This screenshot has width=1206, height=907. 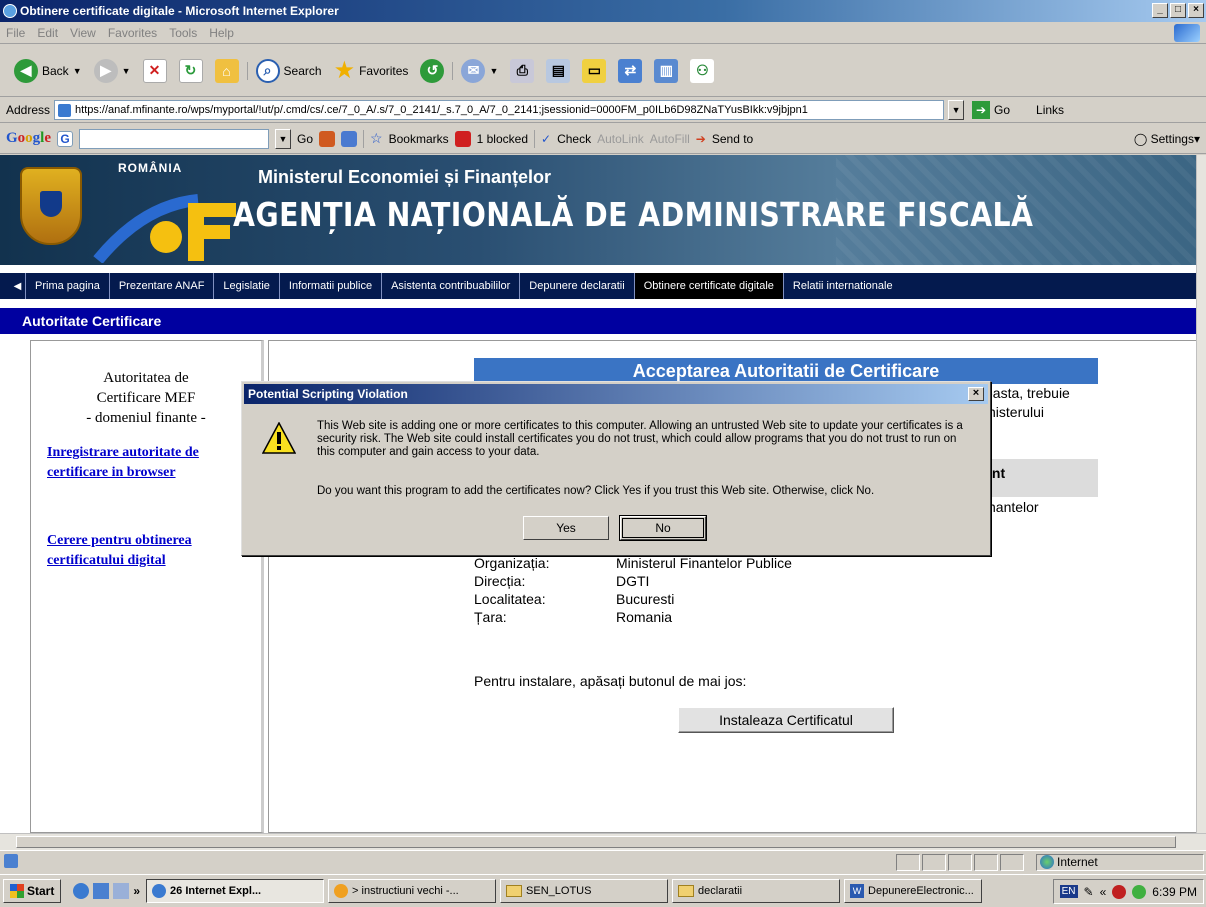 I want to click on task-sen-lotus: SEN_LOTUS, so click(x=584, y=891).